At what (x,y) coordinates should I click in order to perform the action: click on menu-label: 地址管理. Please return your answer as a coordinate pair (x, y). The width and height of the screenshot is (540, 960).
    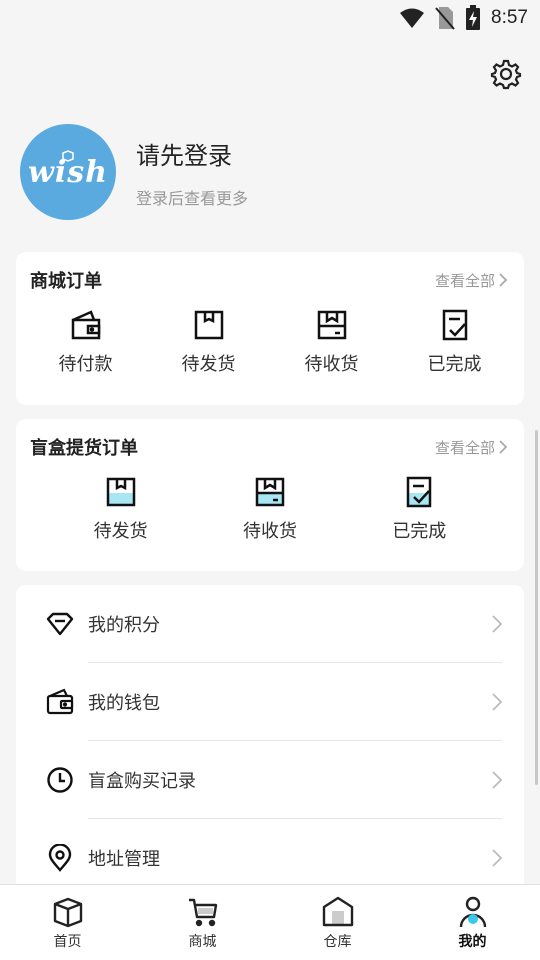
    Looking at the image, I should click on (124, 859).